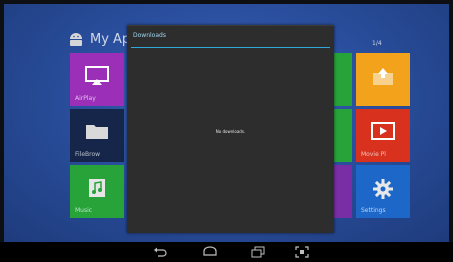 The height and width of the screenshot is (262, 453). What do you see at coordinates (149, 35) in the screenshot?
I see `dialog-title: Downloads` at bounding box center [149, 35].